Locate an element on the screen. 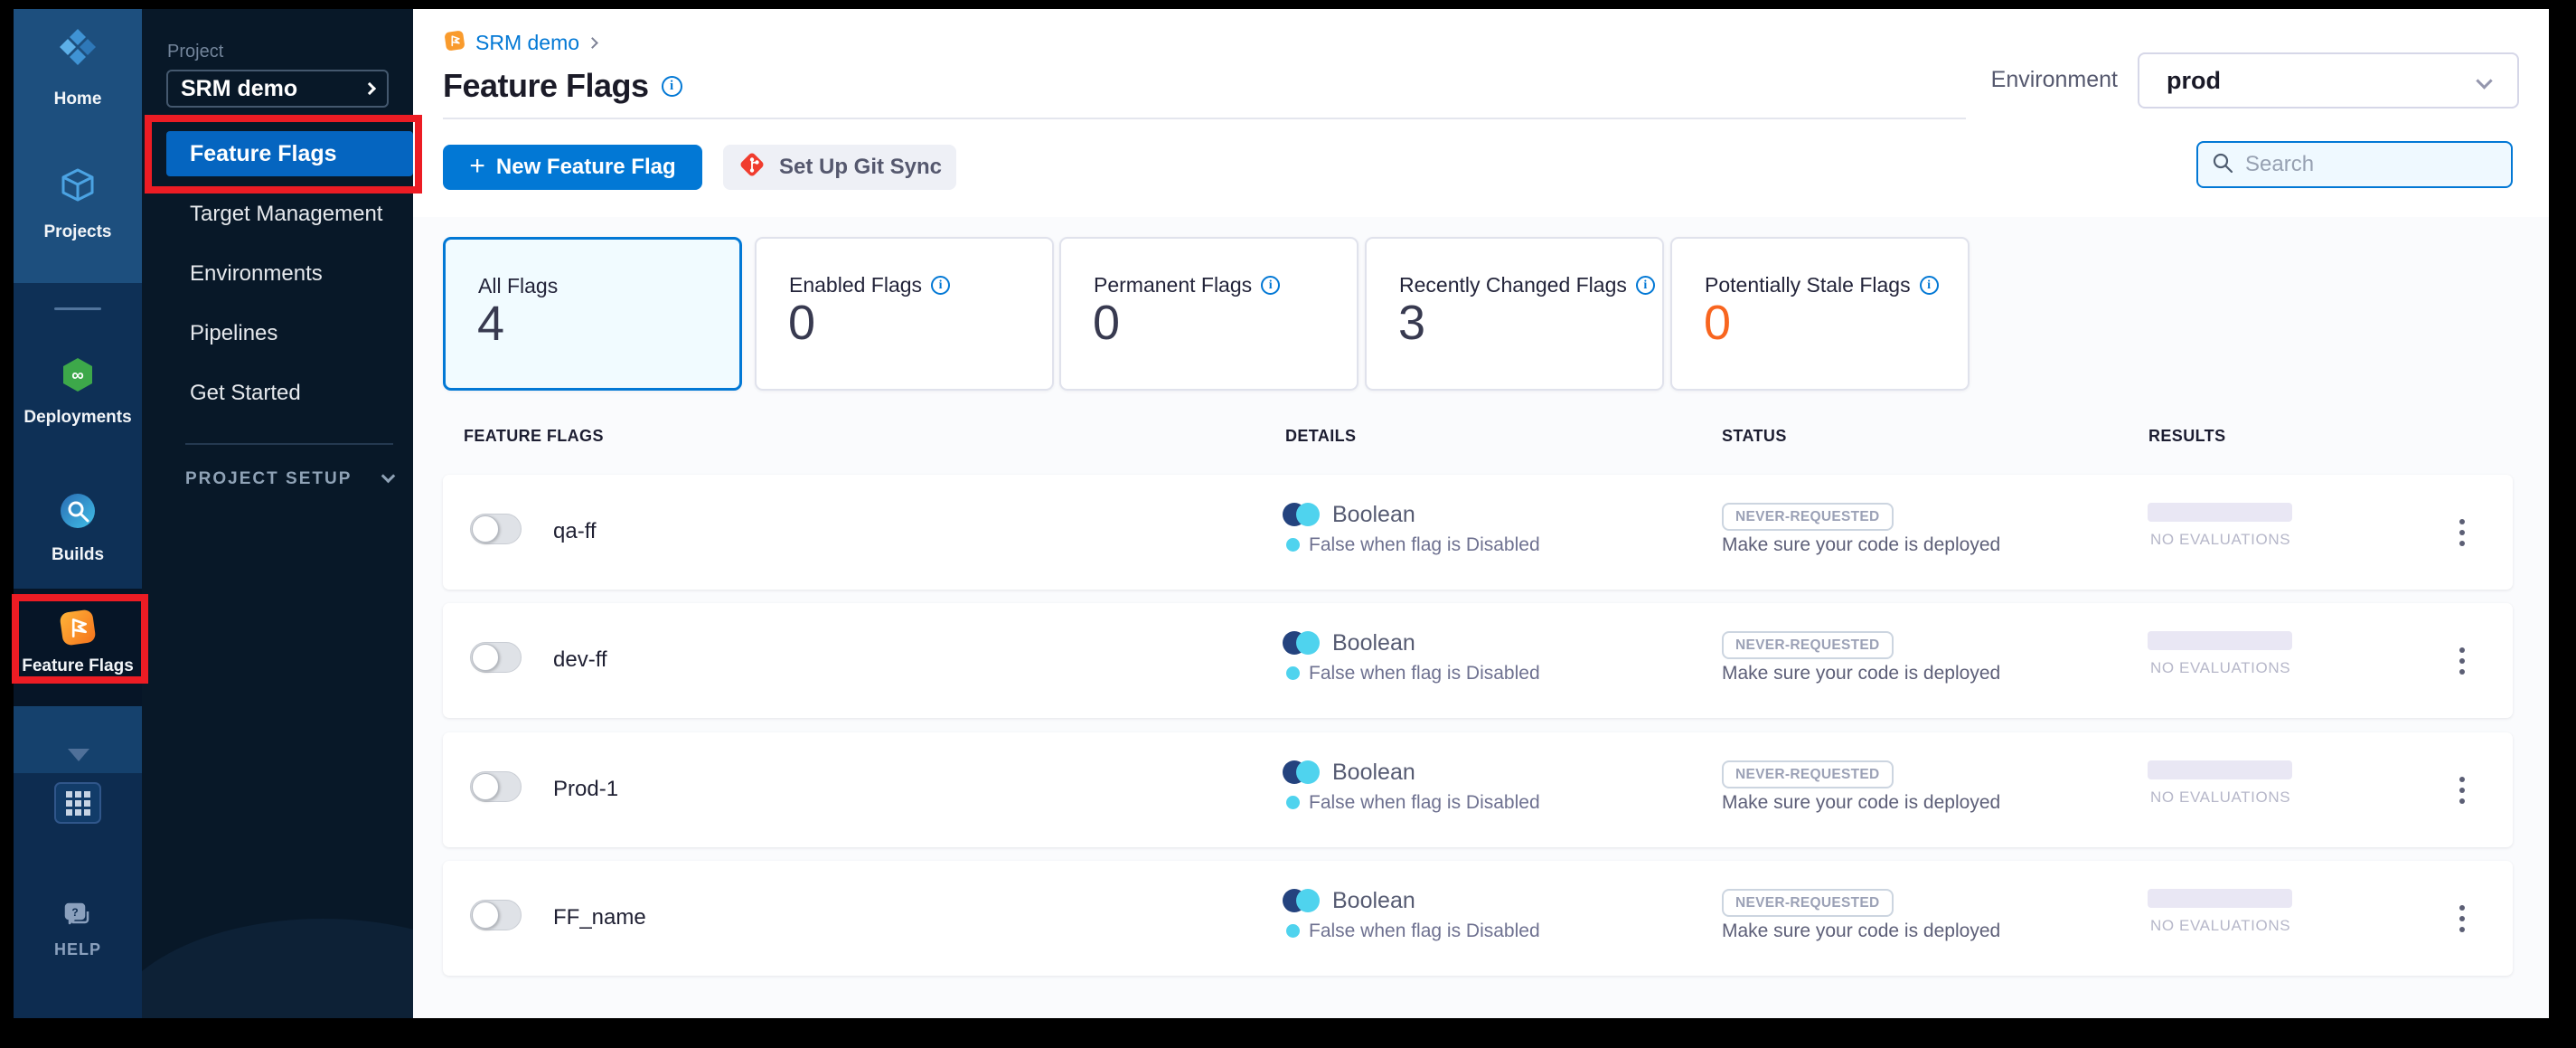  header-divider is located at coordinates (1204, 118).